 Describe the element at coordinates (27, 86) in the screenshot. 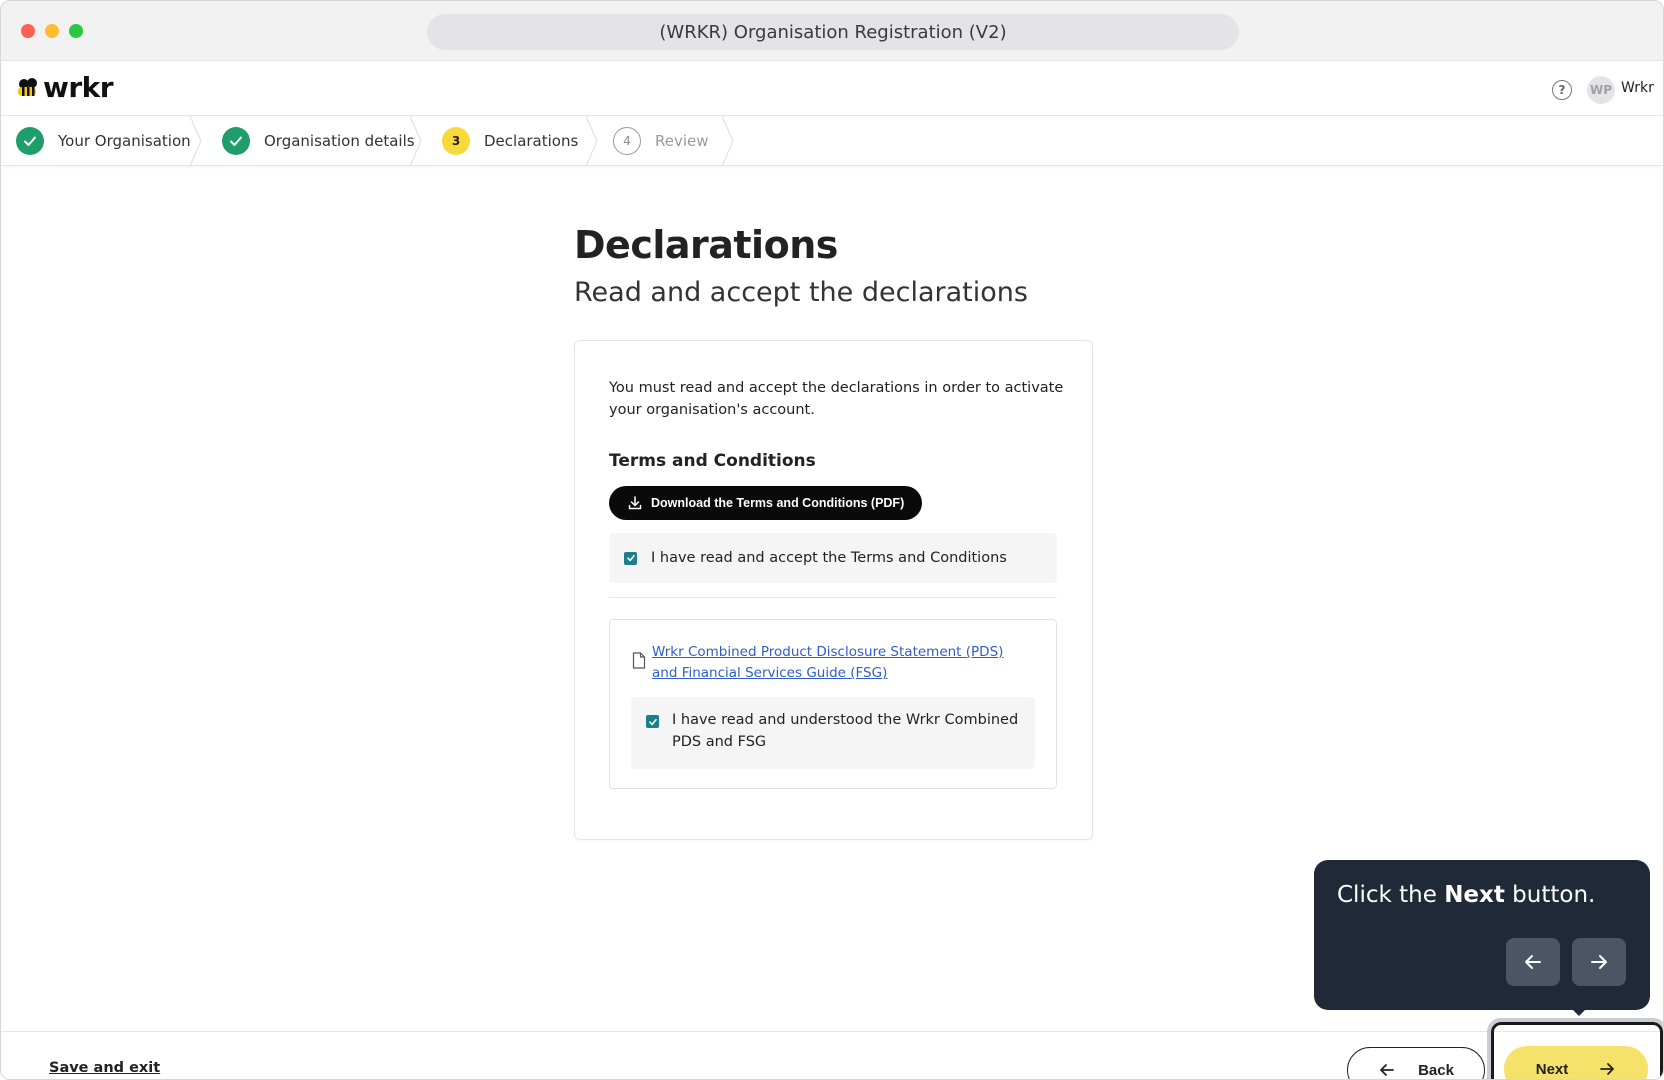

I see `bee-logo-icon` at that location.